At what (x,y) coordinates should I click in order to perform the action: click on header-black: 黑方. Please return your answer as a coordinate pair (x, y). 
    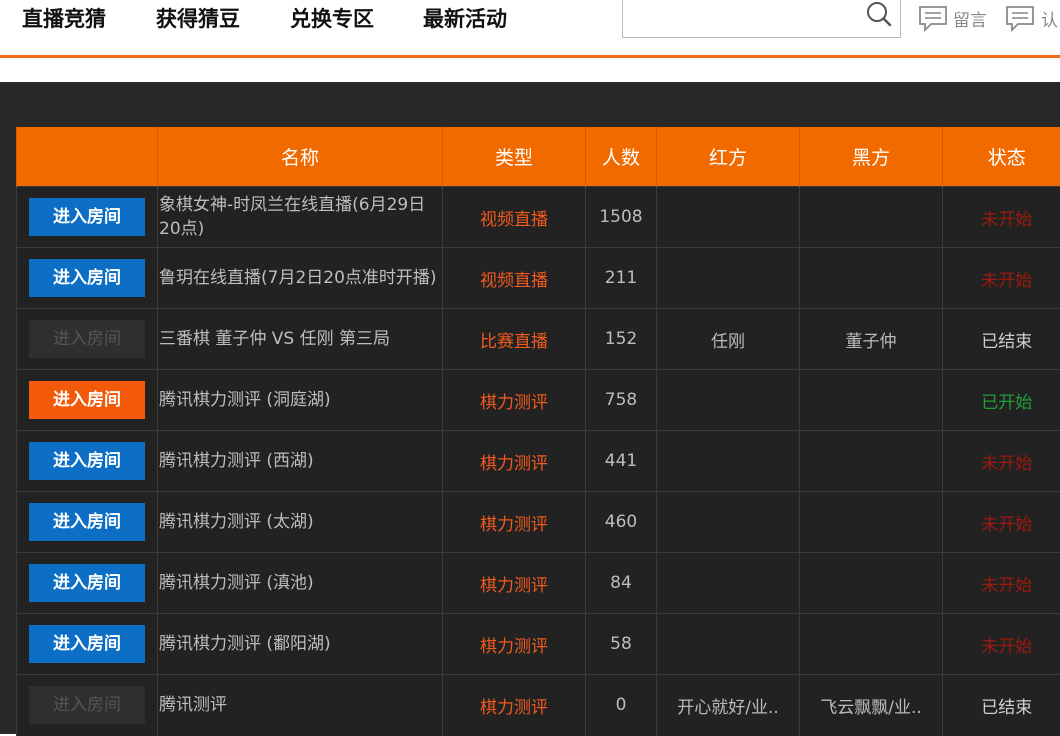
    Looking at the image, I should click on (871, 157).